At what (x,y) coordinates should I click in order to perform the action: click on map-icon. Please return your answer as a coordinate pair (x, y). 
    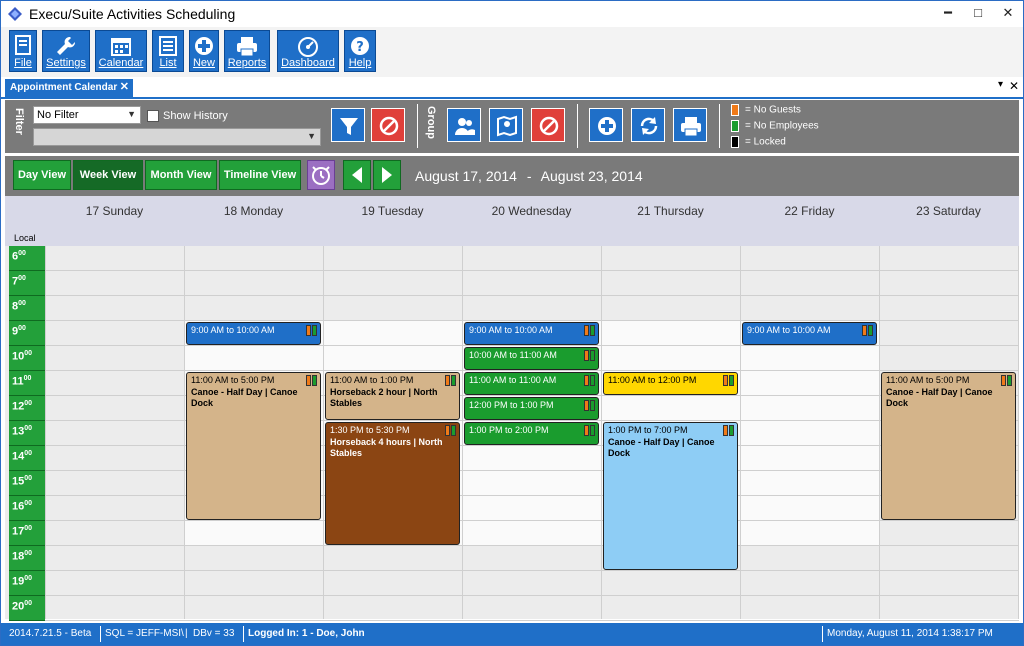
    Looking at the image, I should click on (507, 126).